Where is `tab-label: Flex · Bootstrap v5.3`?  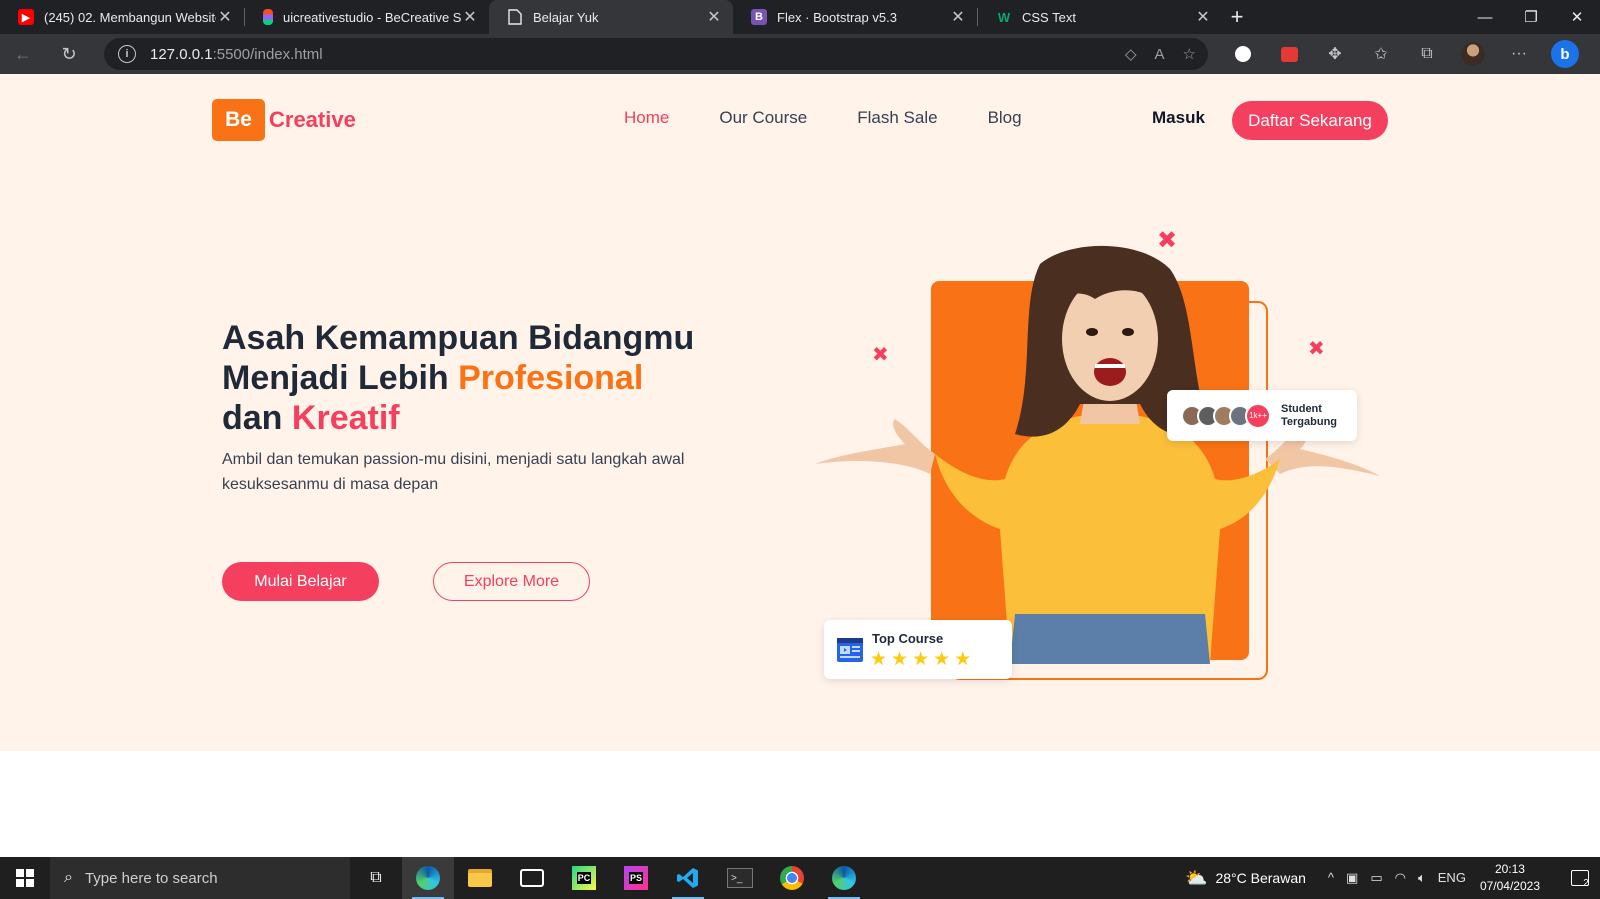
tab-label: Flex · Bootstrap v5.3 is located at coordinates (837, 17).